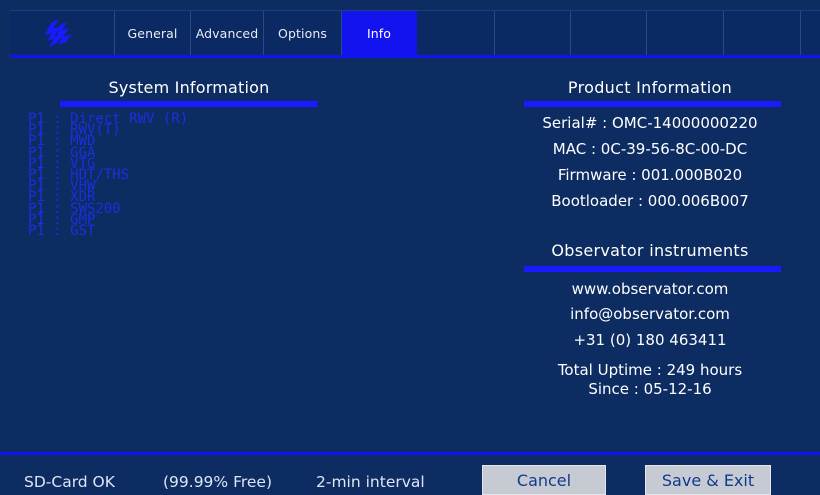 The width and height of the screenshot is (820, 495). I want to click on log-interval: 2-min interval, so click(370, 482).